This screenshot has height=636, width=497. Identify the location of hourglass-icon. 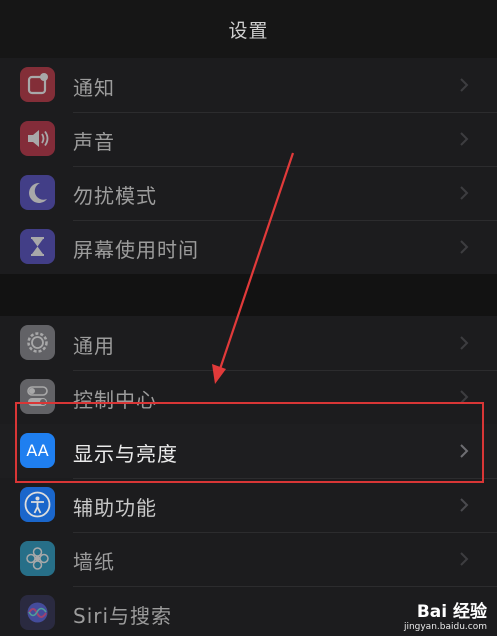
(37, 246).